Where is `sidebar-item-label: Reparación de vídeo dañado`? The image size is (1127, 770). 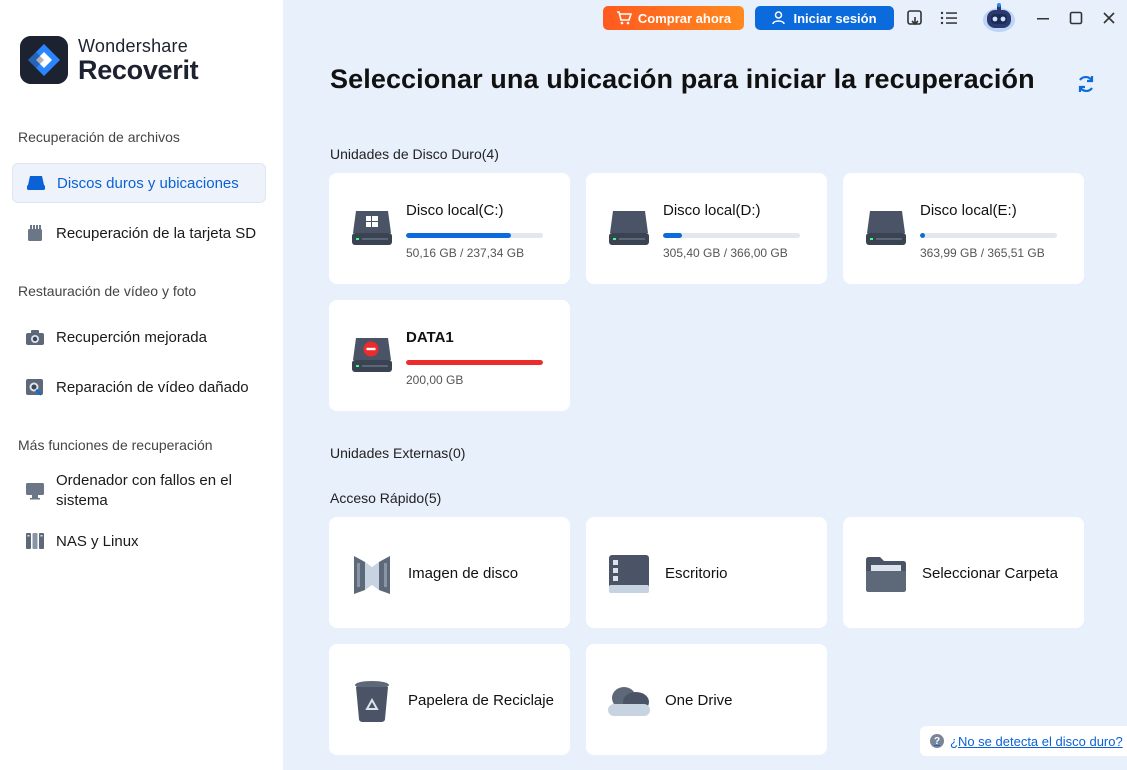 sidebar-item-label: Reparación de vídeo dañado is located at coordinates (152, 387).